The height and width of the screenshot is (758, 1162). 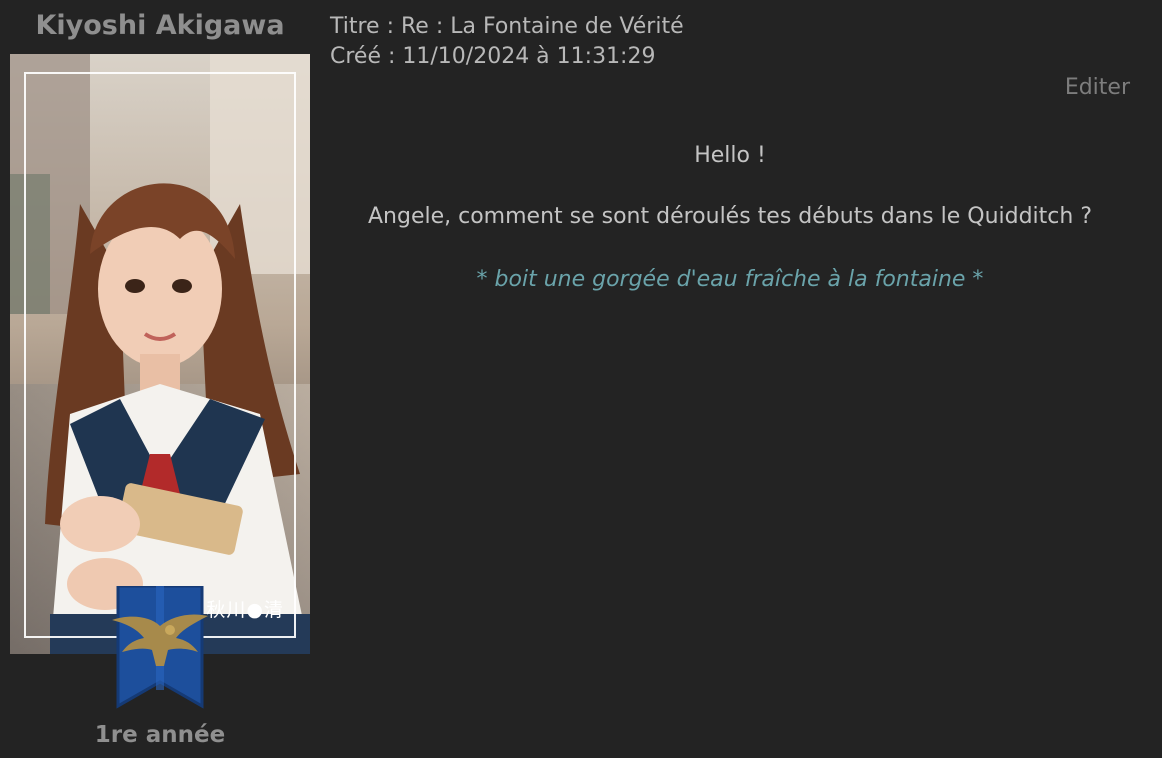 What do you see at coordinates (160, 647) in the screenshot?
I see `house-banner-icon` at bounding box center [160, 647].